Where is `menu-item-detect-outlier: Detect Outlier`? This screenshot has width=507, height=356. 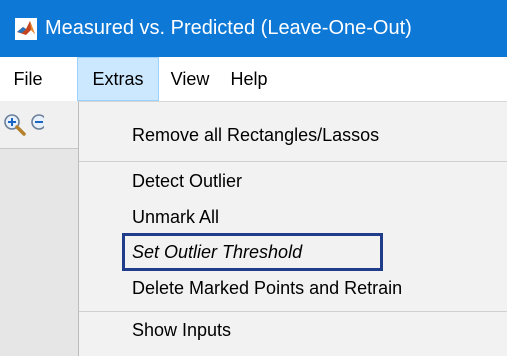
menu-item-detect-outlier: Detect Outlier is located at coordinates (187, 181).